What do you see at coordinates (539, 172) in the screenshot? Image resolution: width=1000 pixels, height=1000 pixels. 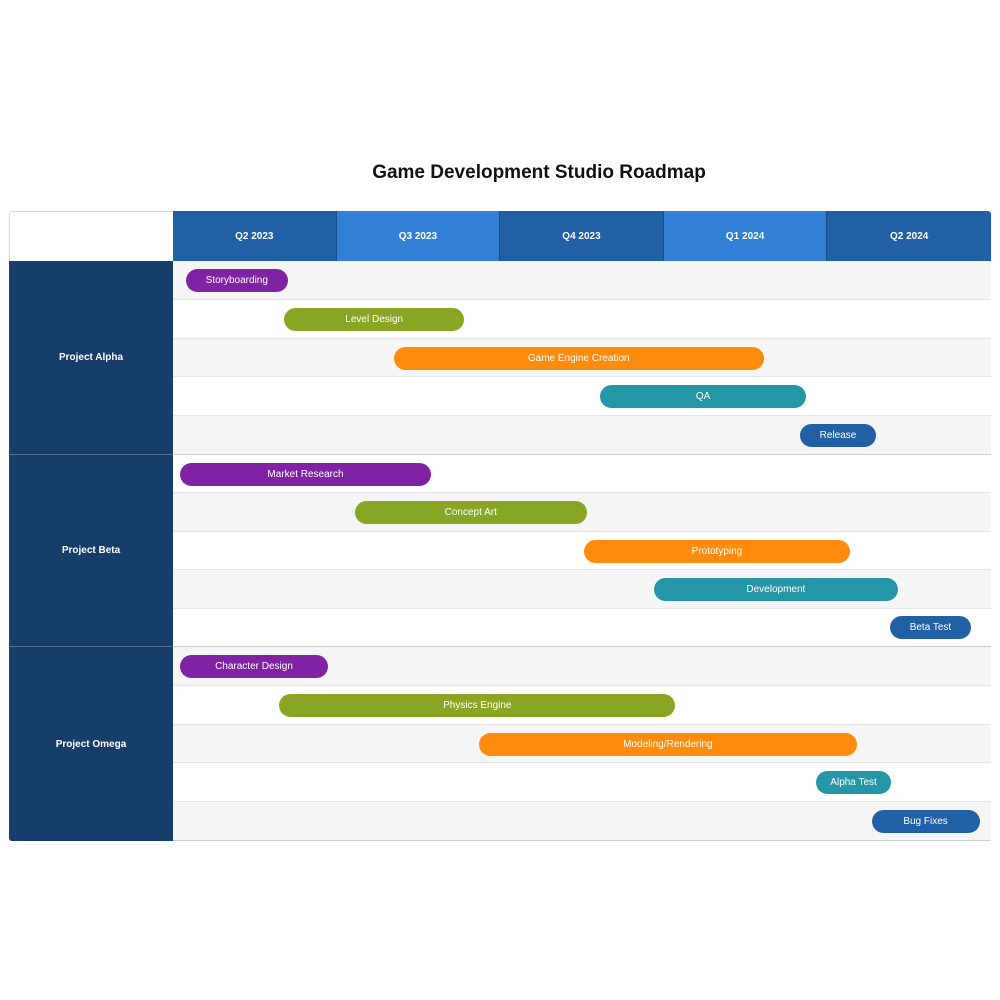 I see `chart-title: Game Development Studio Roadmap` at bounding box center [539, 172].